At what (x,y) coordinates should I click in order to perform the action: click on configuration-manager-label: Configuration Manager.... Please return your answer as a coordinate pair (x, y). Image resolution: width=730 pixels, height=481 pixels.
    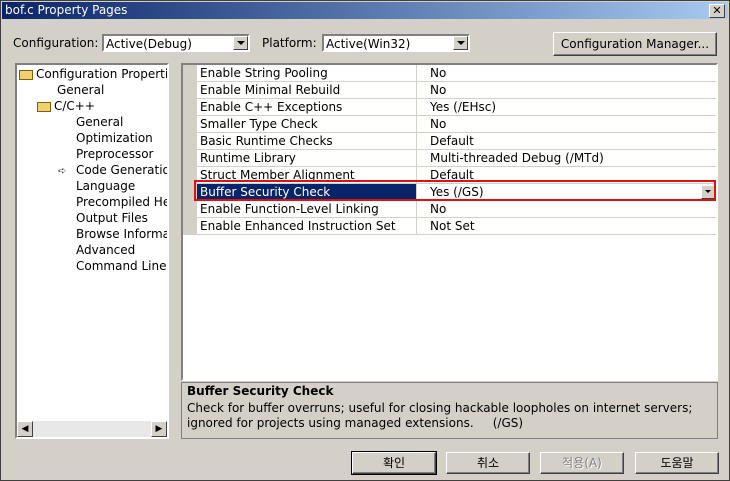
    Looking at the image, I should click on (635, 44).